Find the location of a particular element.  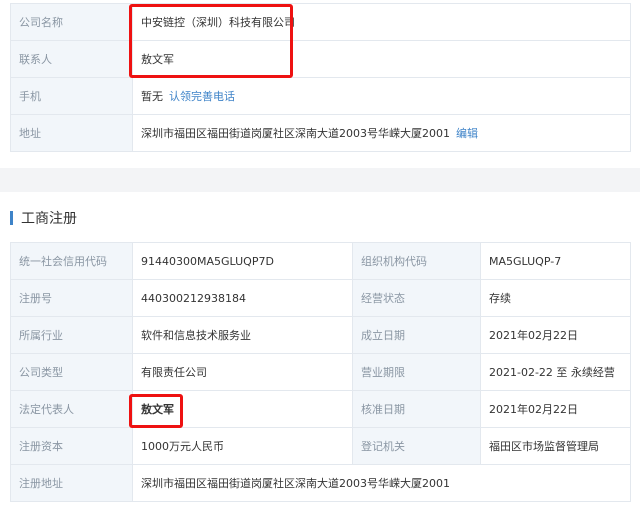

phone-label: 手机 is located at coordinates (71, 96).